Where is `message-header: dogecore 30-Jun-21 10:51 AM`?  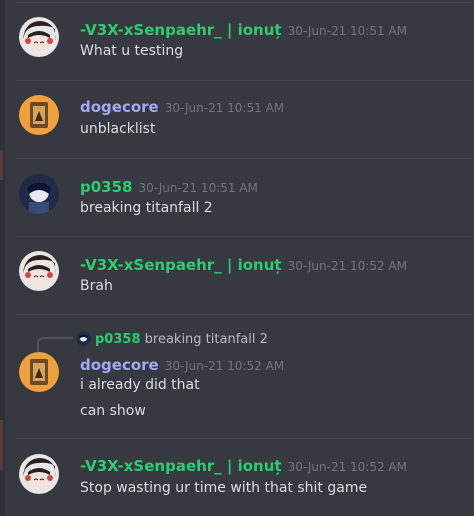
message-header: dogecore 30-Jun-21 10:51 AM is located at coordinates (182, 106).